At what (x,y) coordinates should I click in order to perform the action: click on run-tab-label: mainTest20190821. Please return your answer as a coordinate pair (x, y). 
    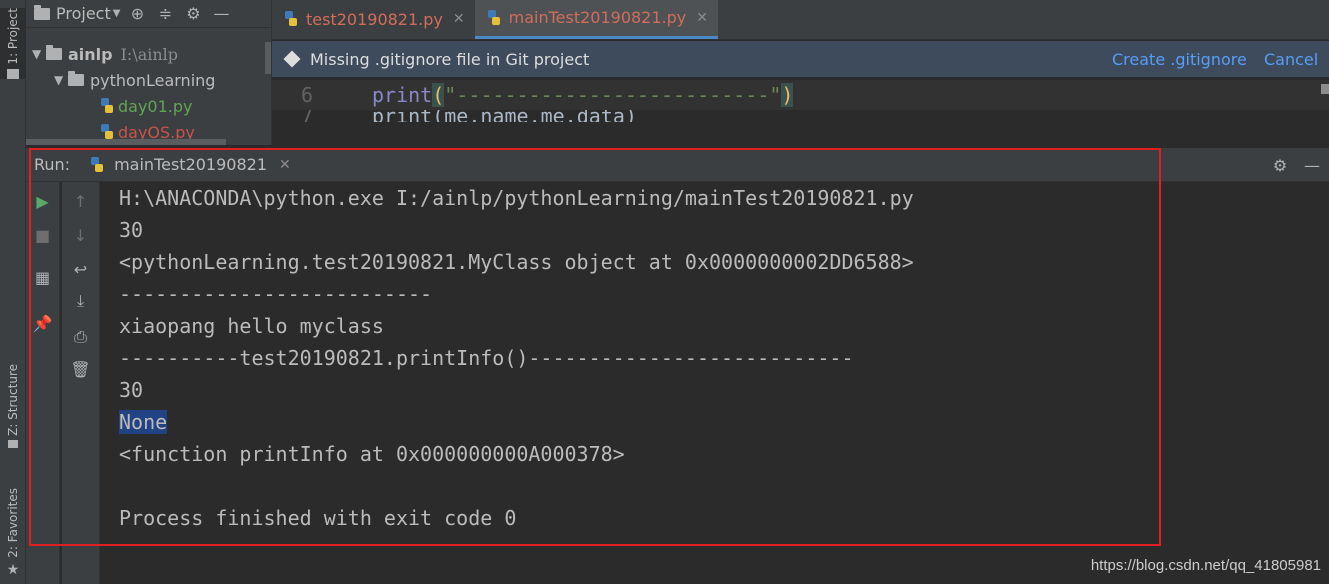
    Looking at the image, I should click on (190, 164).